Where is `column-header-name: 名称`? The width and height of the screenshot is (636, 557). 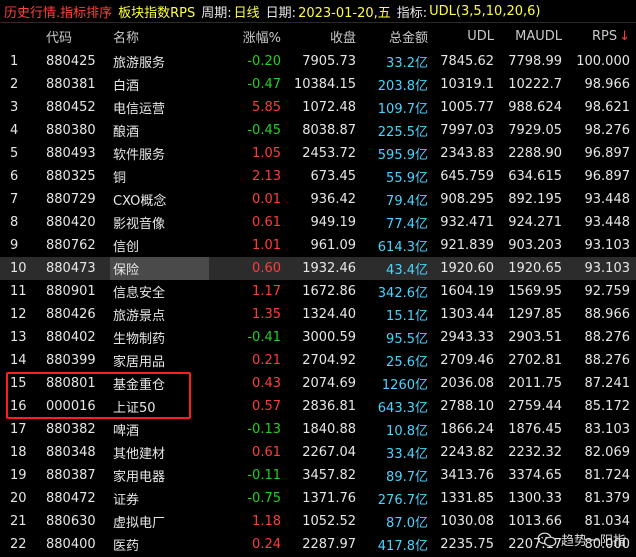
column-header-name: 名称 is located at coordinates (159, 36).